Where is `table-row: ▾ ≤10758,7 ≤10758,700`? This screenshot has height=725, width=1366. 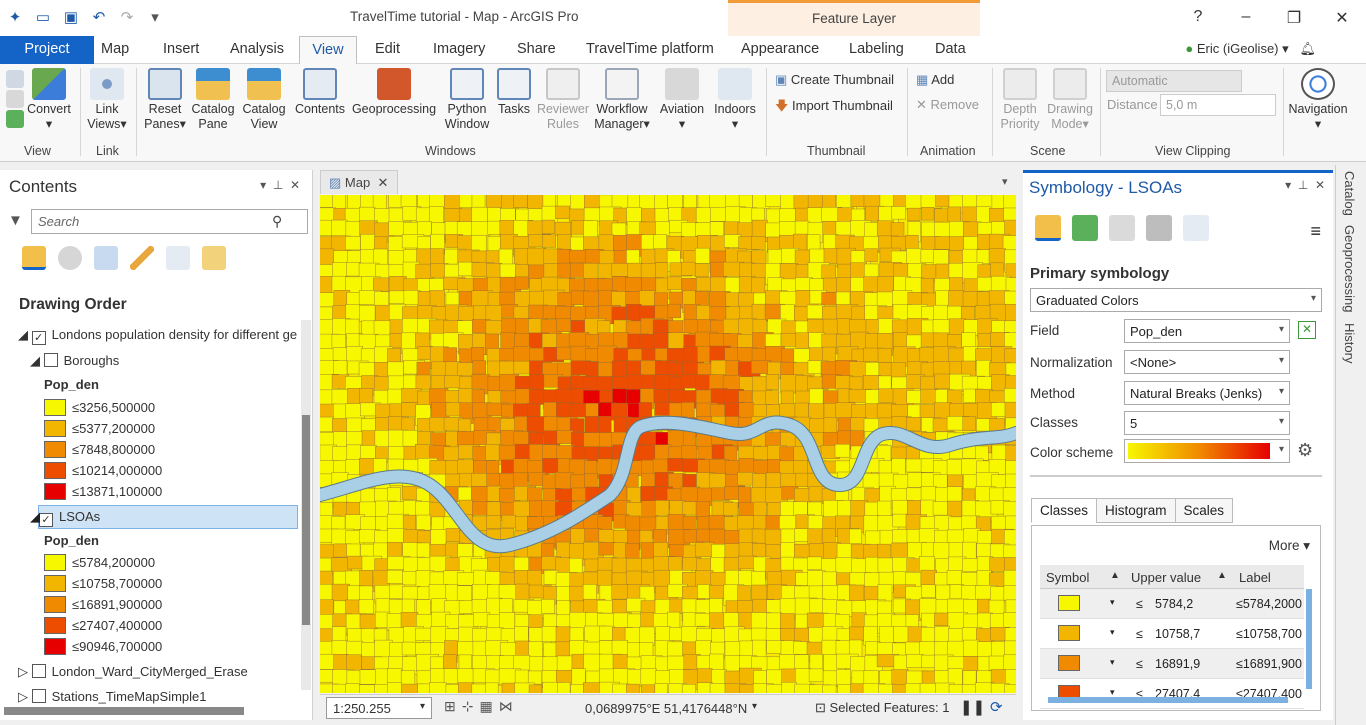 table-row: ▾ ≤10758,7 ≤10758,700 is located at coordinates (1172, 634).